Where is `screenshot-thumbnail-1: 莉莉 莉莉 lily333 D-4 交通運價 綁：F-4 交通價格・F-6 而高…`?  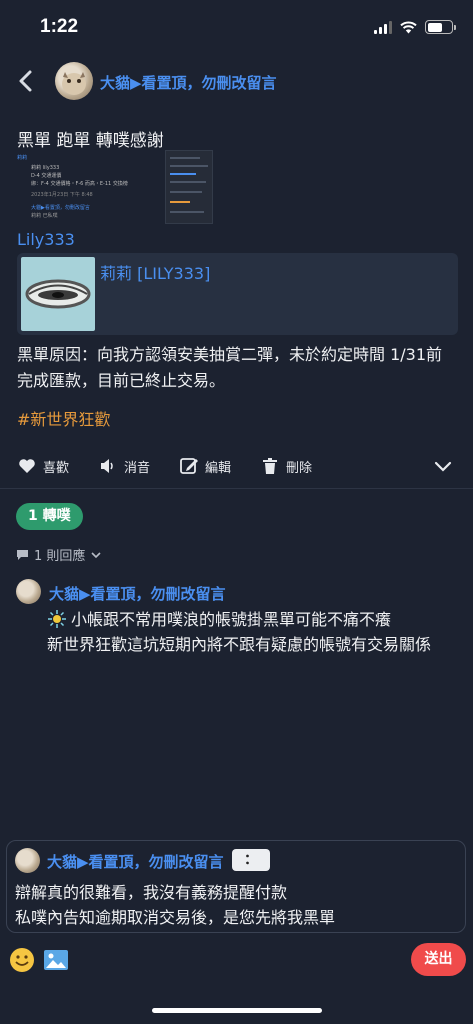 screenshot-thumbnail-1: 莉莉 莉莉 lily333 D-4 交通運價 綁：F-4 交通價格・F-6 而高… is located at coordinates (87, 186).